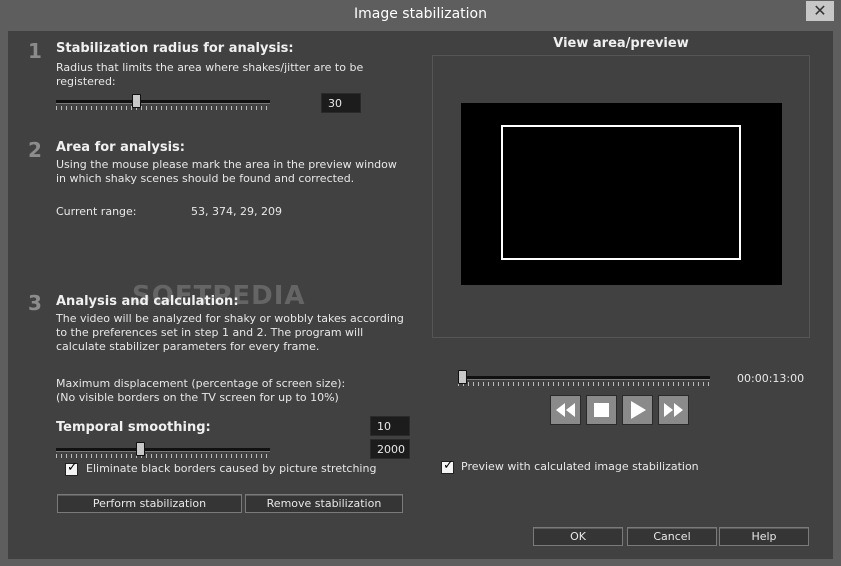 The image size is (841, 566). I want to click on eliminate-borders-checkbox: ✓, so click(71, 468).